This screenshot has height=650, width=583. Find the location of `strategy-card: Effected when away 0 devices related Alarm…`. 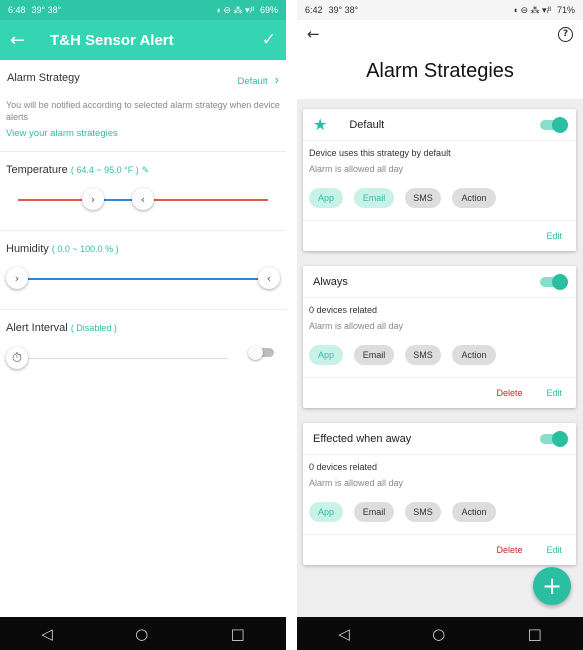

strategy-card: Effected when away 0 devices related Alarm… is located at coordinates (439, 494).